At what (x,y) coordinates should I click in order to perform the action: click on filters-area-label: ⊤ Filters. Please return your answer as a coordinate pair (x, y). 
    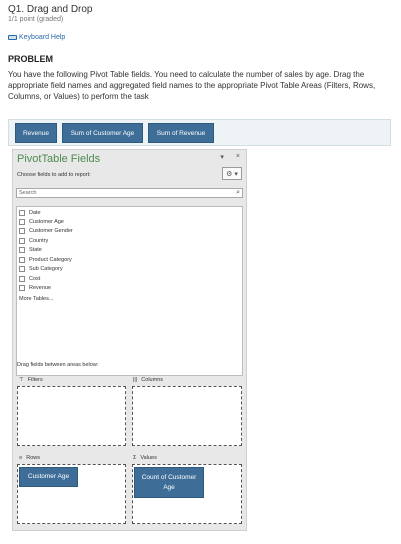
    Looking at the image, I should click on (31, 380).